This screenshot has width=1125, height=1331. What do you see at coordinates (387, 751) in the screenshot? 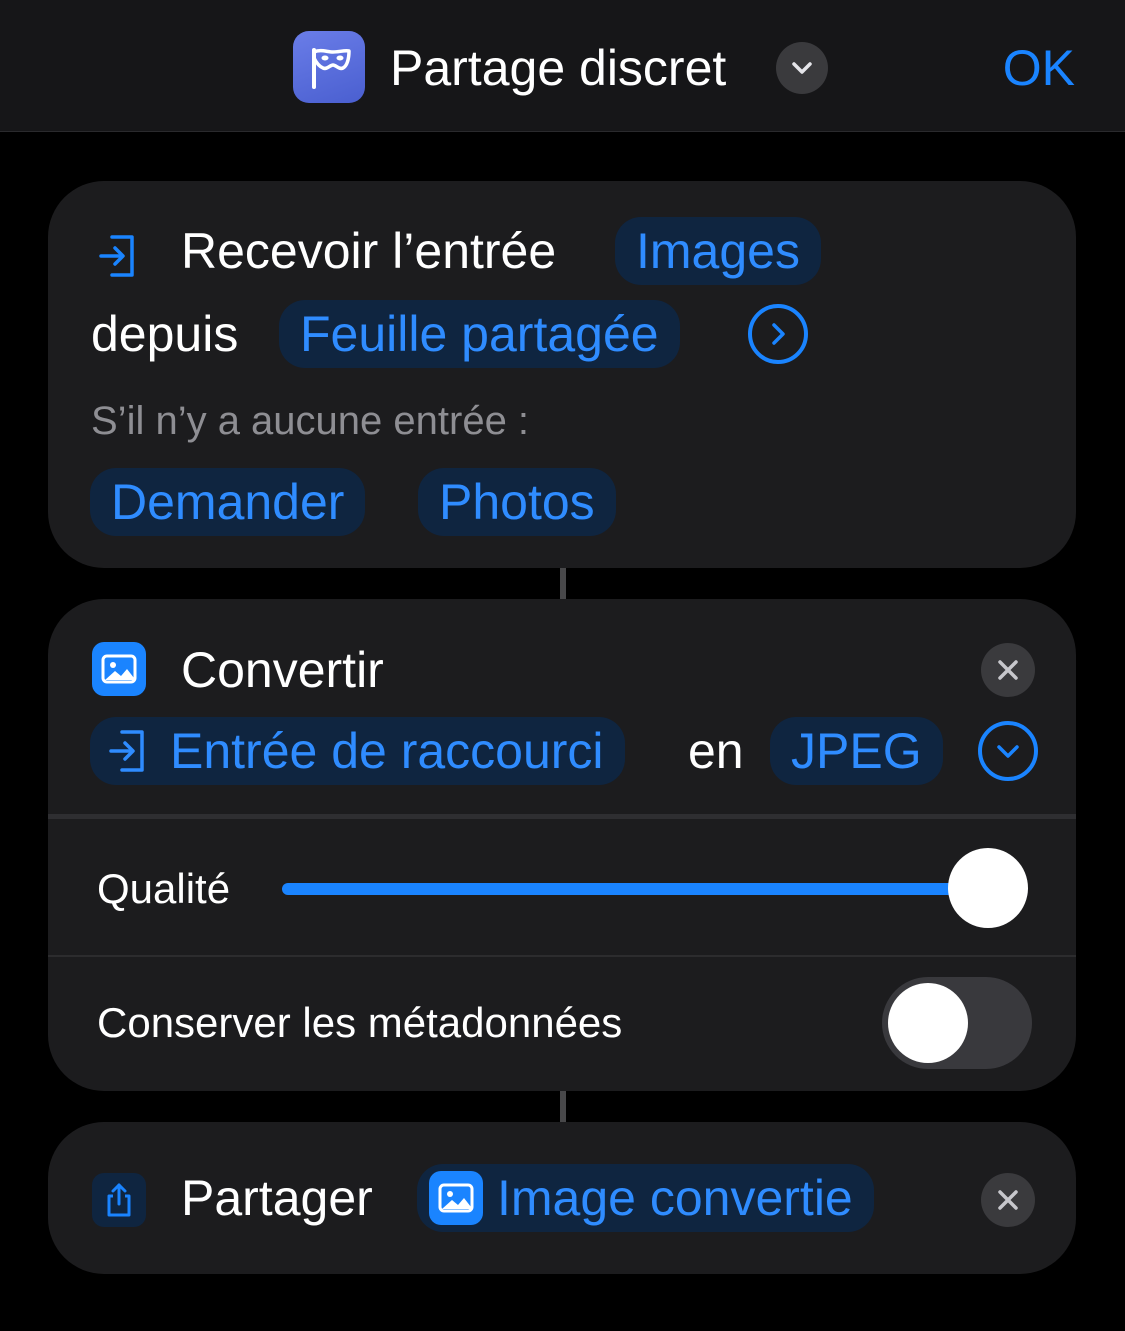
I see `convert-input-label: Entrée de raccourci` at bounding box center [387, 751].